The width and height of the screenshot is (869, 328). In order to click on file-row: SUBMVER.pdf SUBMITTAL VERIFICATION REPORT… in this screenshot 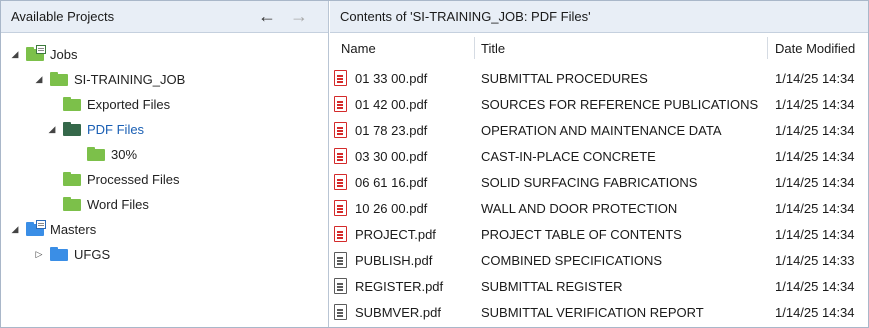, I will do `click(599, 312)`.